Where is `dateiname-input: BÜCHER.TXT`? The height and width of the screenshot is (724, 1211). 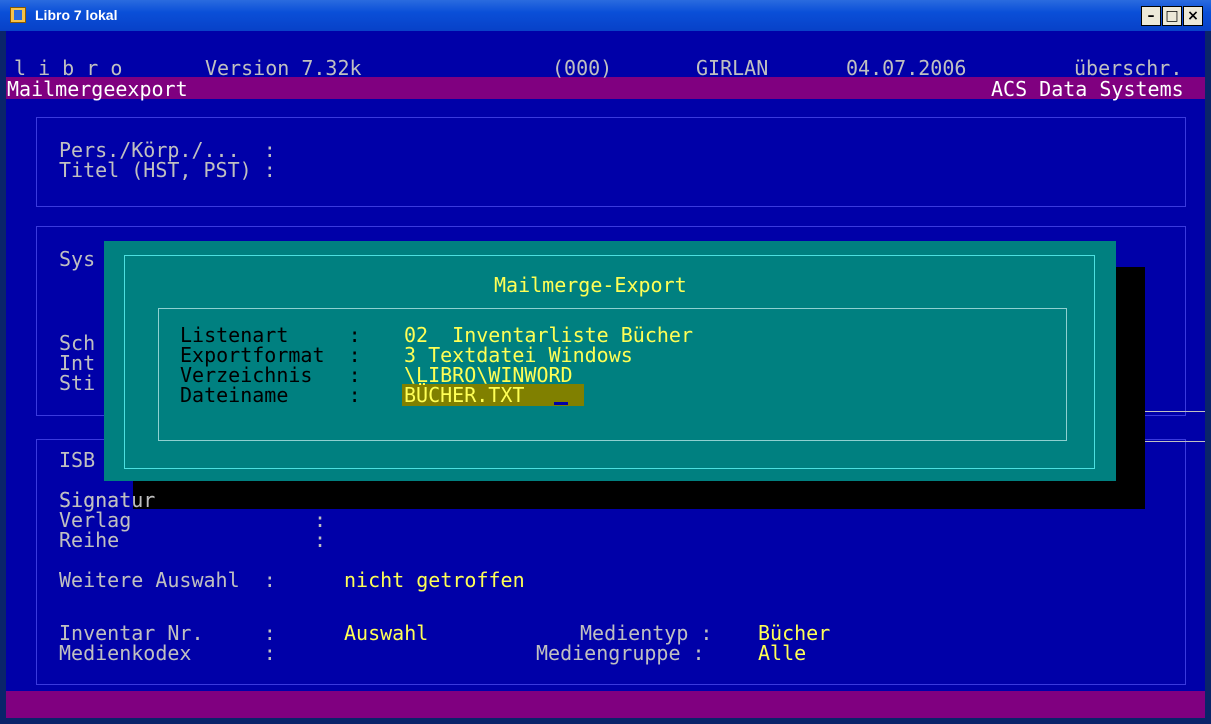 dateiname-input: BÜCHER.TXT is located at coordinates (464, 395).